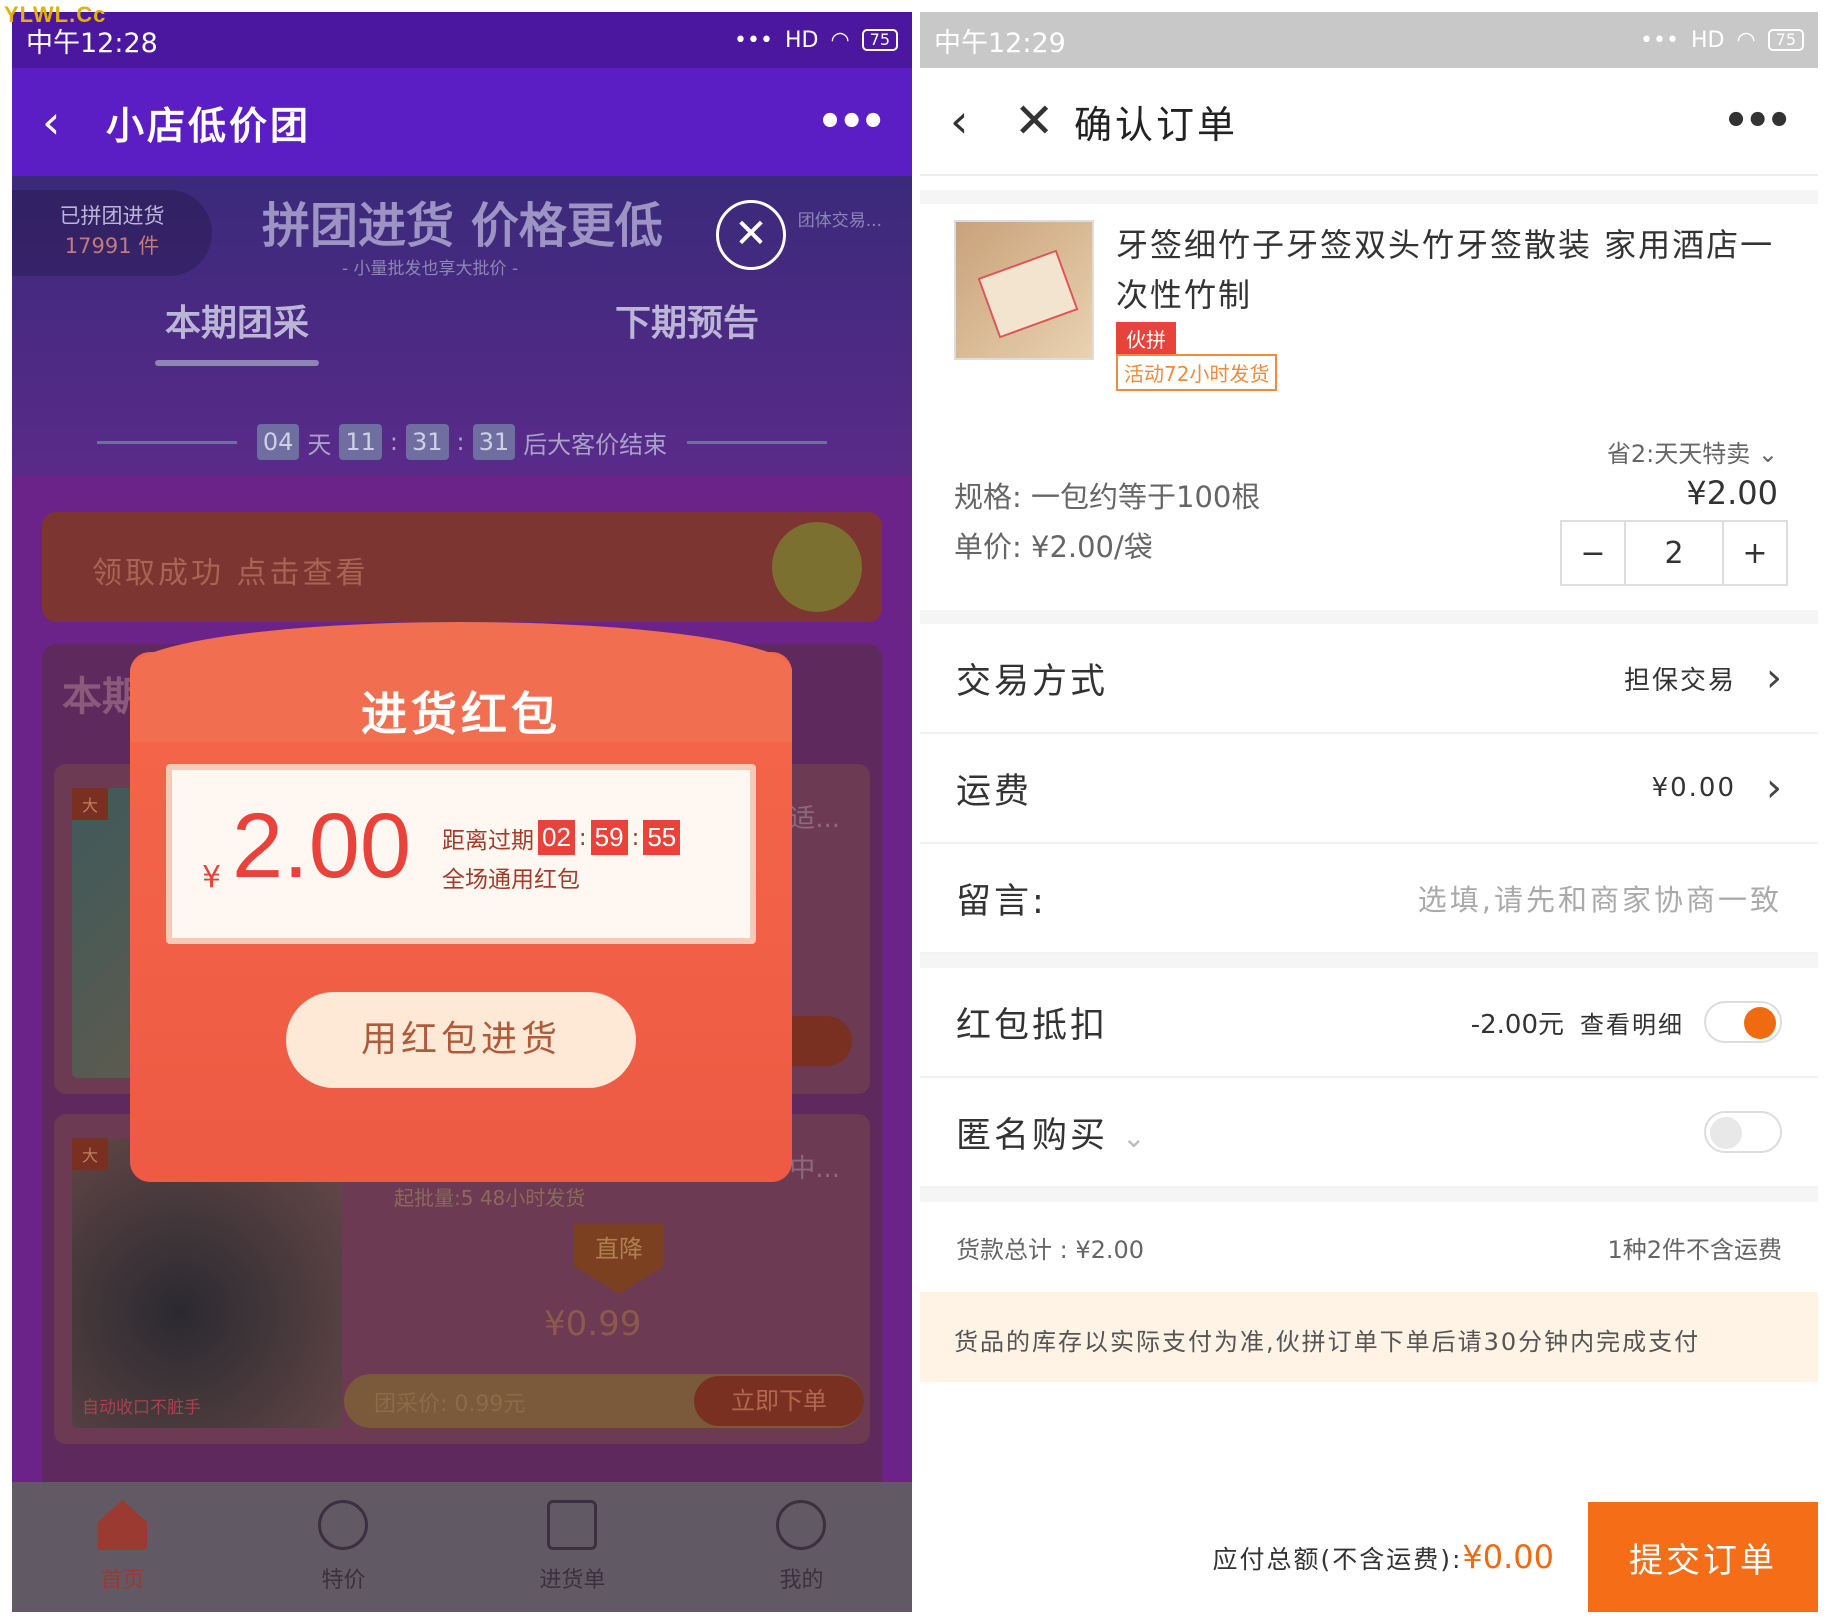 This screenshot has height=1624, width=1830. I want to click on spec-row: 规格: 一包约等于100根 单价: ¥2.00/袋 ¥2.00 − 2 +, so click(1369, 540).